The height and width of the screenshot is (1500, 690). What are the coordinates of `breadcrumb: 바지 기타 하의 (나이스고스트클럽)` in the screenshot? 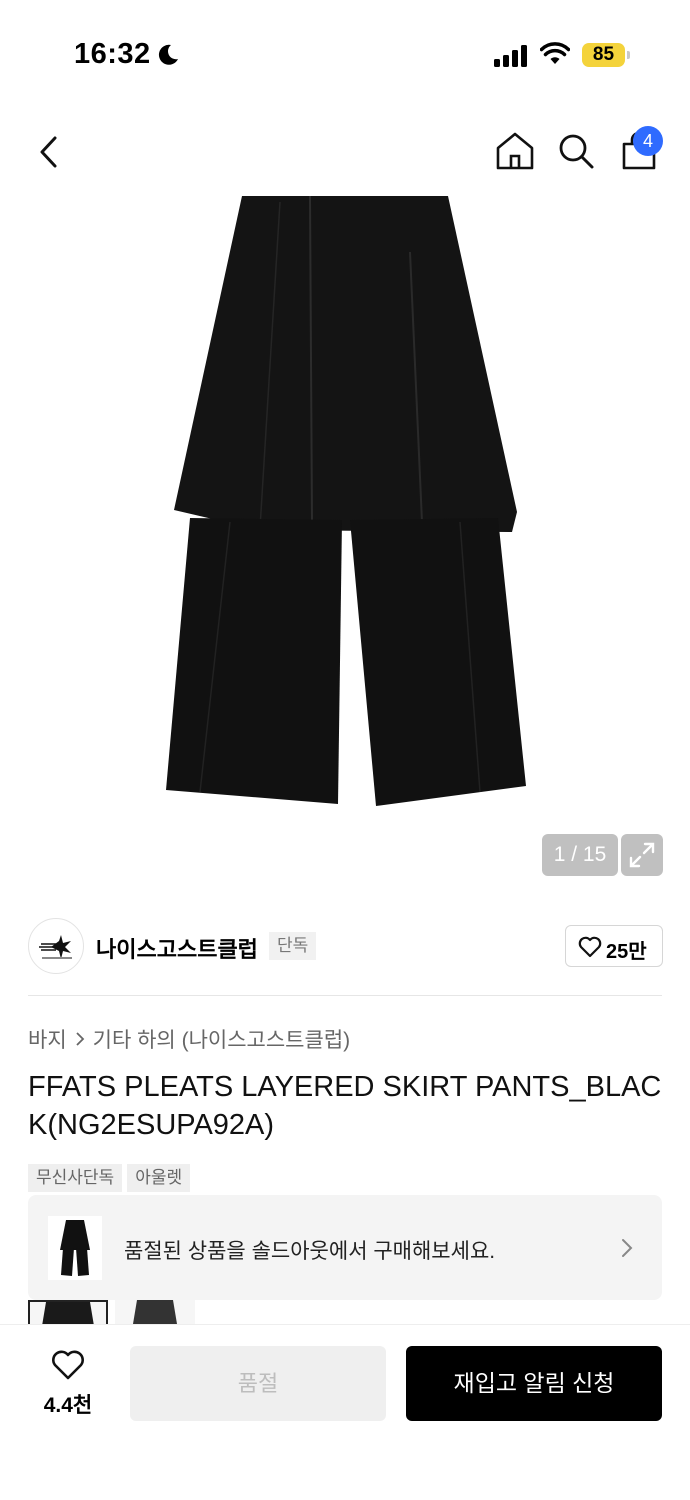 It's located at (189, 1039).